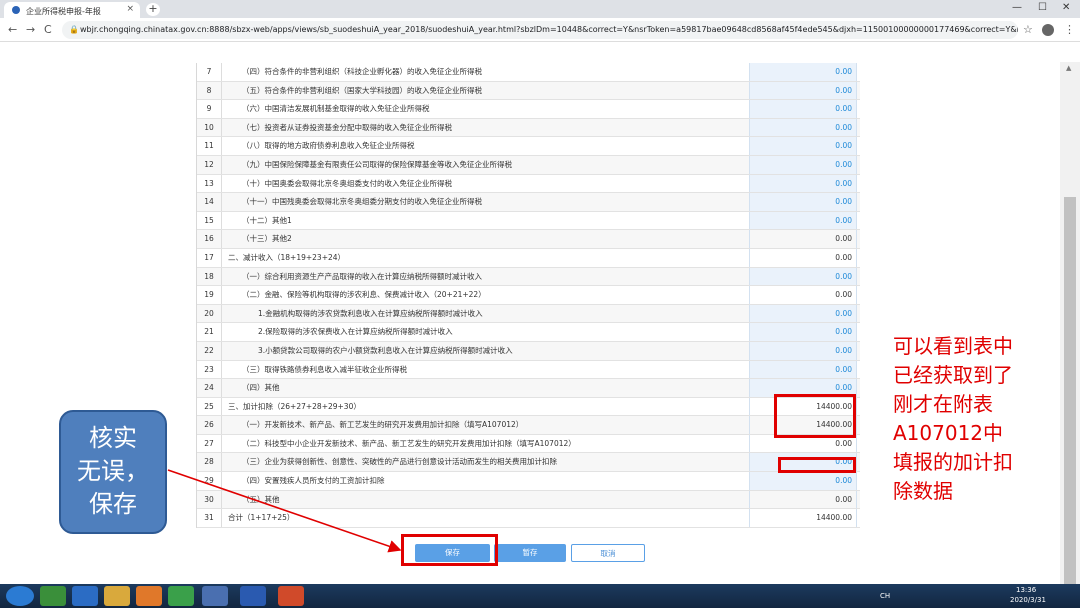 The height and width of the screenshot is (608, 1080). What do you see at coordinates (215, 596) in the screenshot?
I see `chrome-icon` at bounding box center [215, 596].